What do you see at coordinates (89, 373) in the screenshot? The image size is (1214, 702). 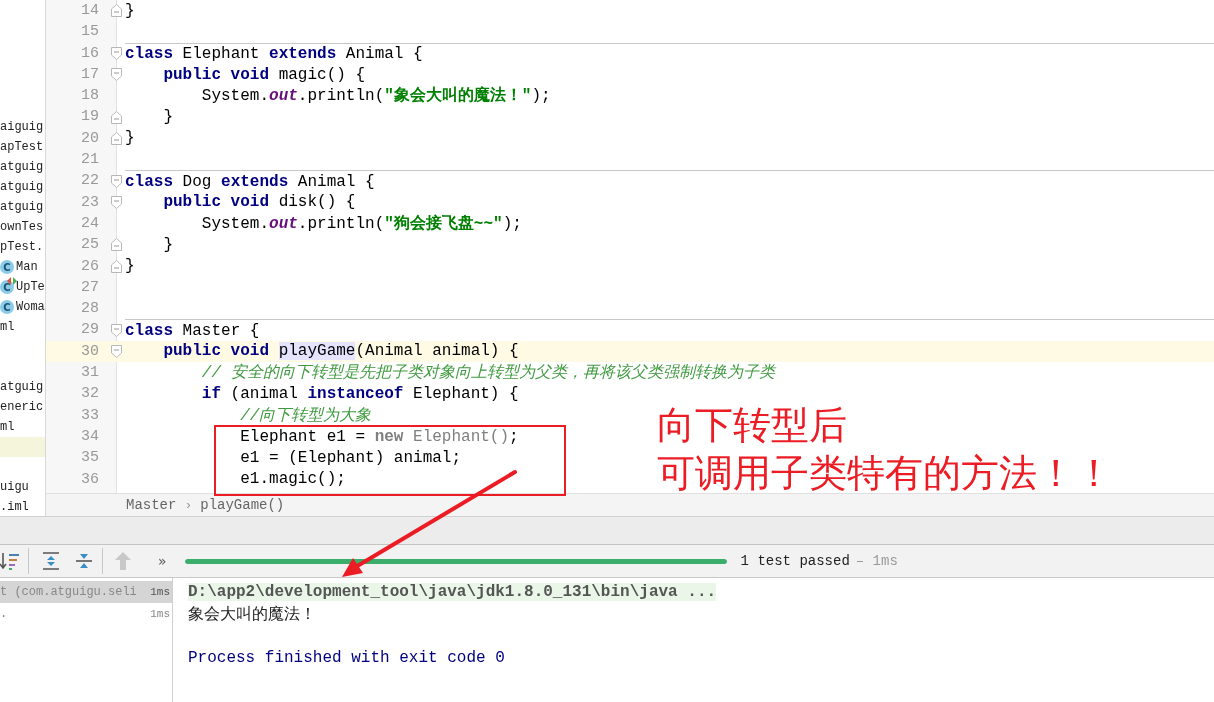 I see `line-number: 31` at bounding box center [89, 373].